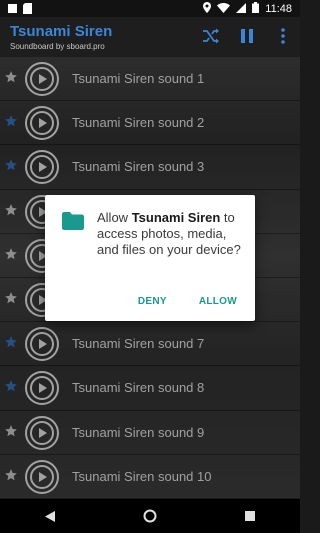 The height and width of the screenshot is (533, 320). I want to click on app-bar: Tsunami Siren Soundboard by sboard.pro, so click(150, 37).